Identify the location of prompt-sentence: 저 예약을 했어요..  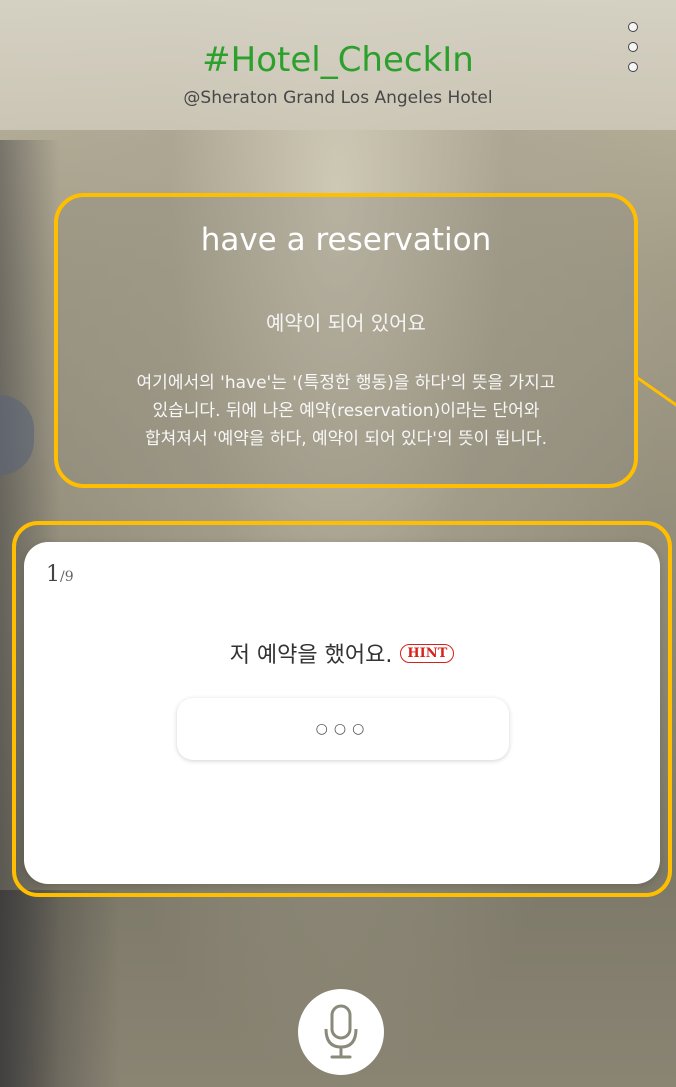
(311, 655).